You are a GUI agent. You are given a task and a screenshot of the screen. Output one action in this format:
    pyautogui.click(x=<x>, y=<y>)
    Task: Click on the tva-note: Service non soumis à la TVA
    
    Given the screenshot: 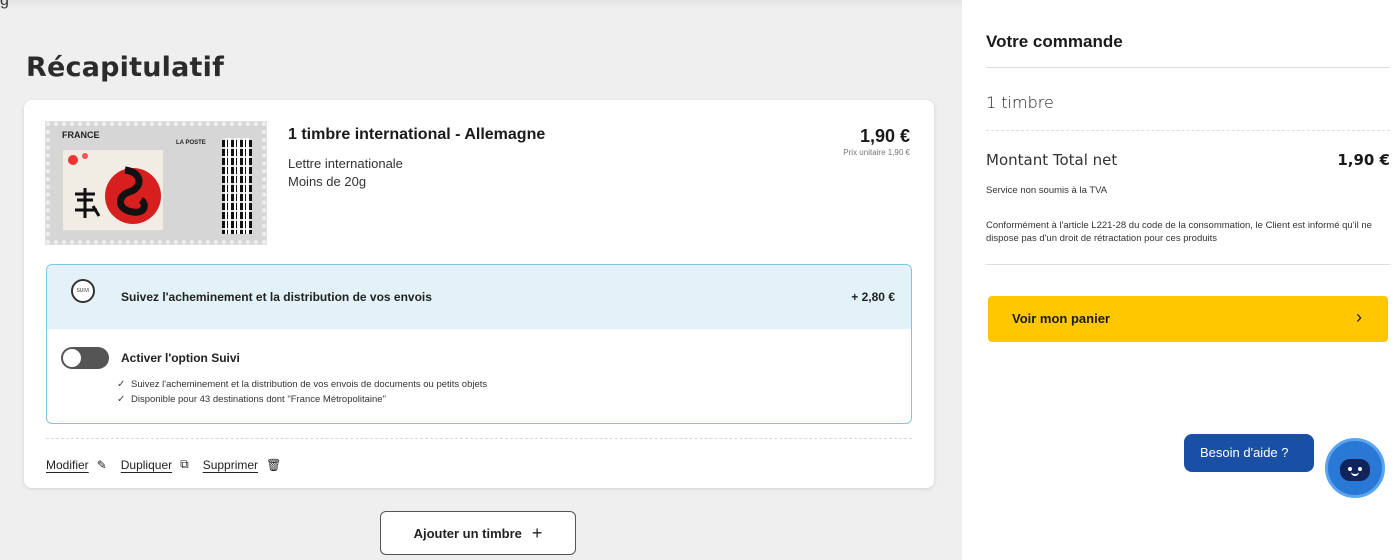 What is the action you would take?
    pyautogui.click(x=1047, y=190)
    